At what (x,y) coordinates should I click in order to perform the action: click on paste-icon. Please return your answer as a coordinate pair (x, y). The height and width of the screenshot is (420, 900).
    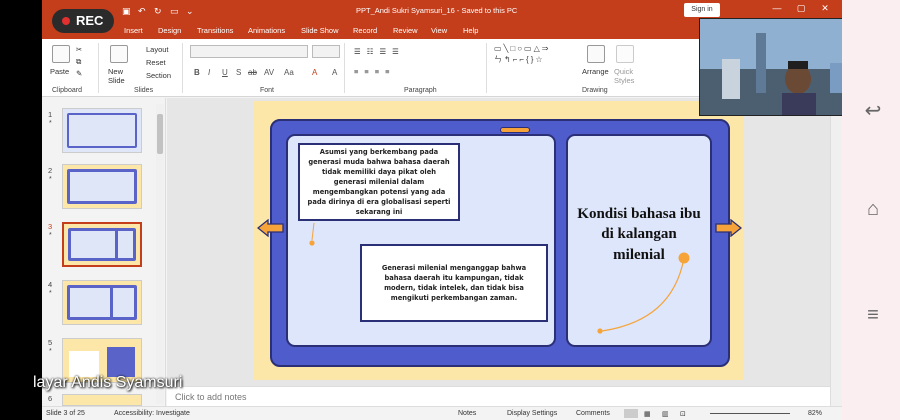
    Looking at the image, I should click on (61, 54).